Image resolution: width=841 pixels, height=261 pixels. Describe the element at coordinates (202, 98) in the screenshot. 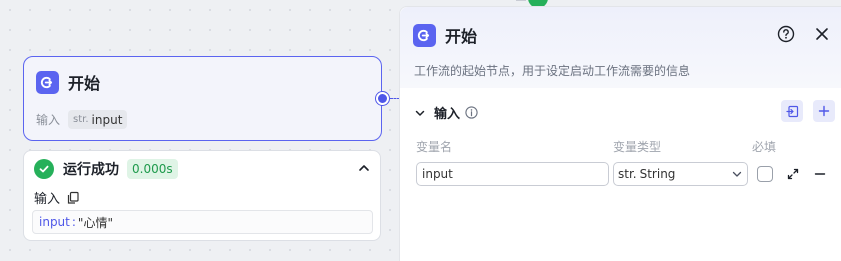

I see `start-node: 开始 输入 str. input` at that location.